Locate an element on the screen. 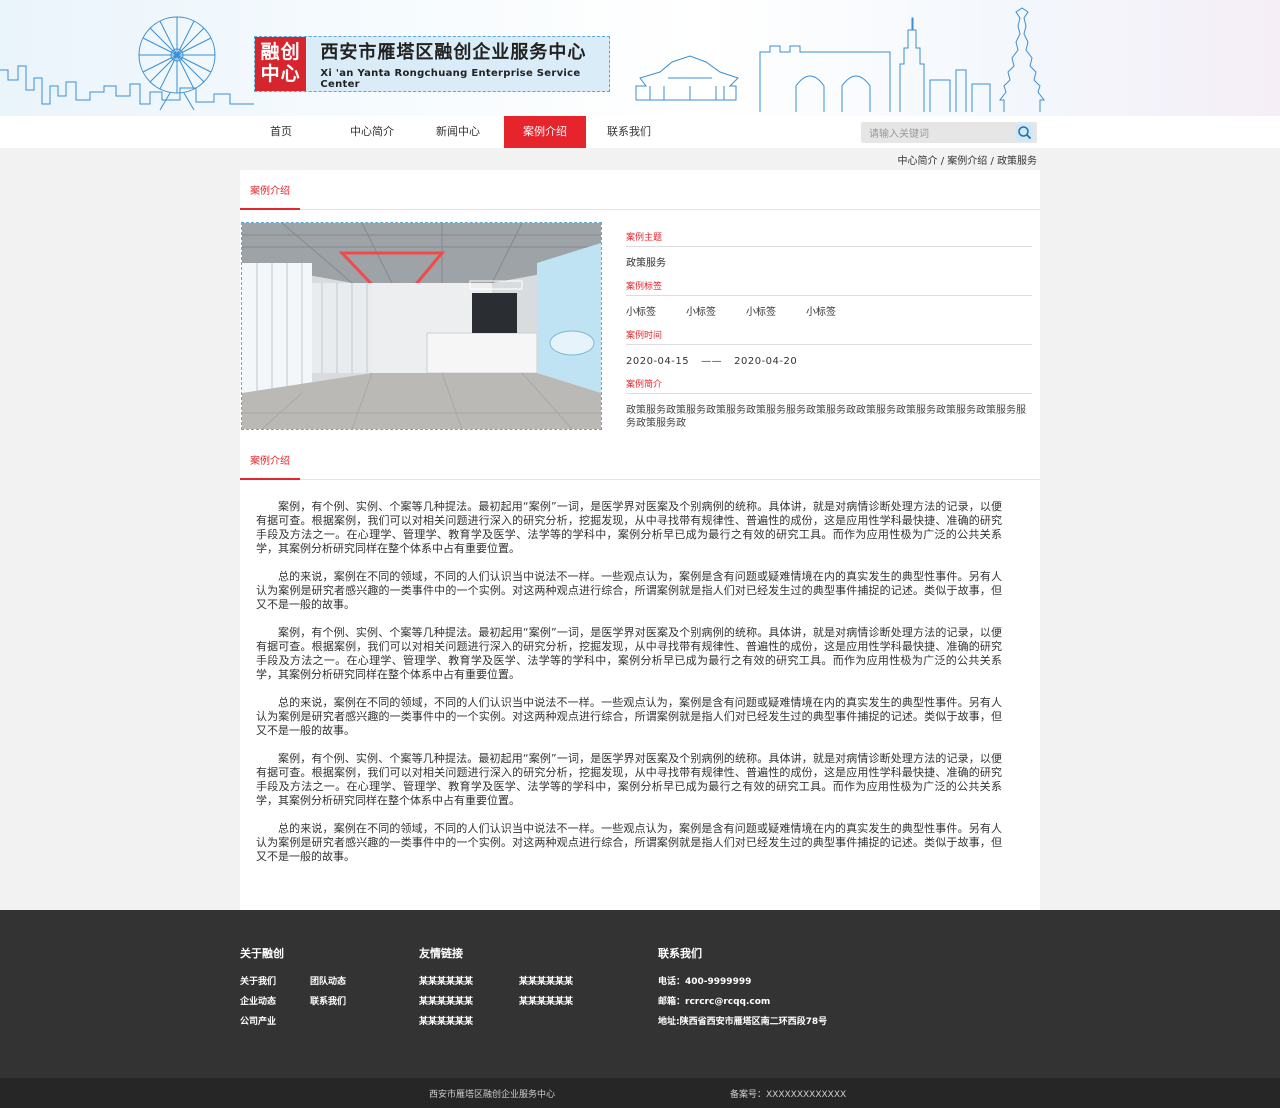  office-photo-illustration is located at coordinates (421, 326).